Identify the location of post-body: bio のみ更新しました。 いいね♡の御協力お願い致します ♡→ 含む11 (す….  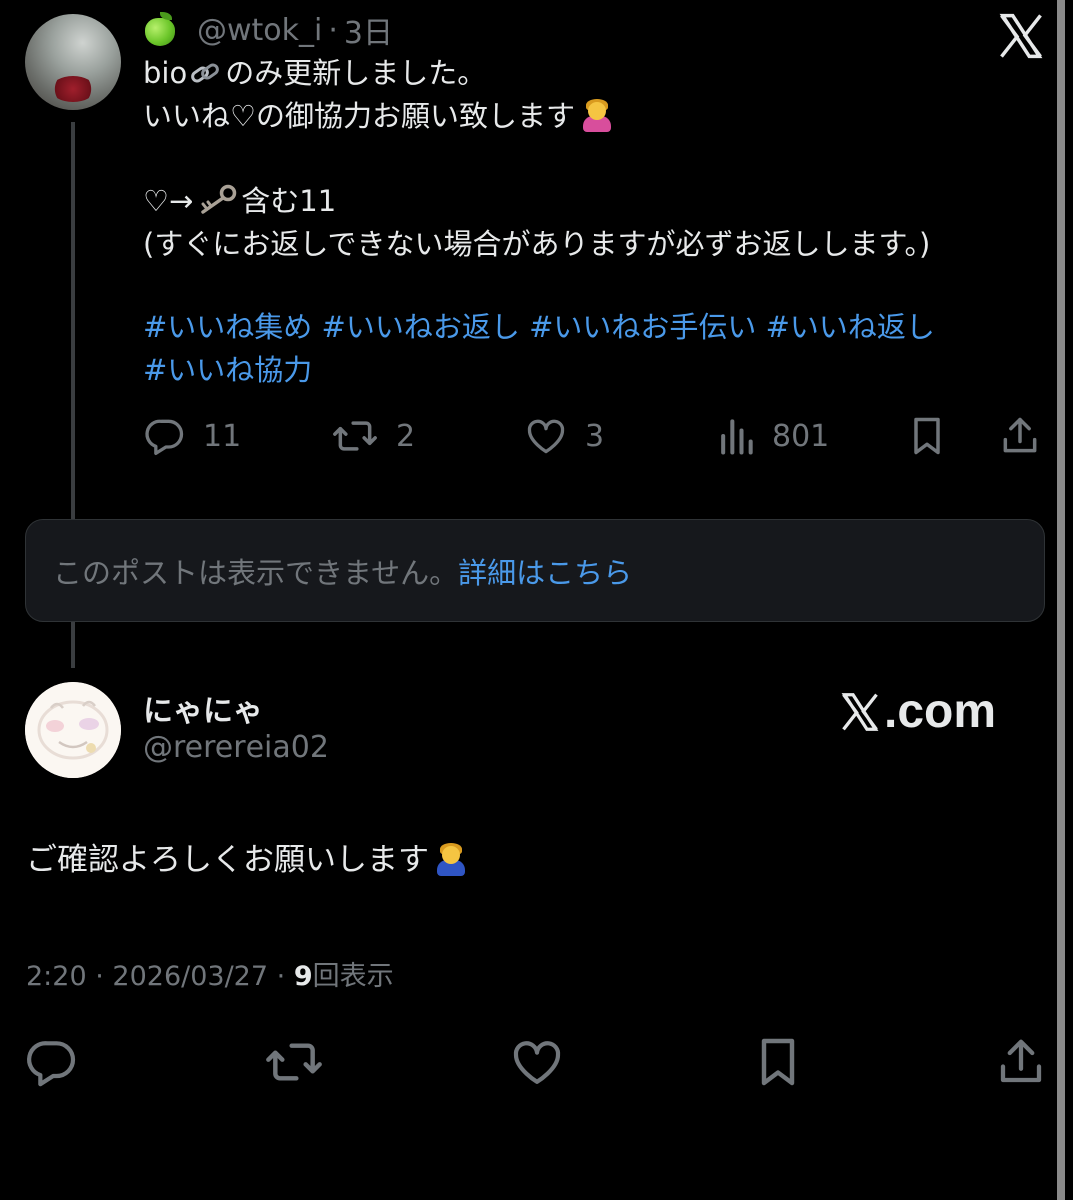
(593, 159).